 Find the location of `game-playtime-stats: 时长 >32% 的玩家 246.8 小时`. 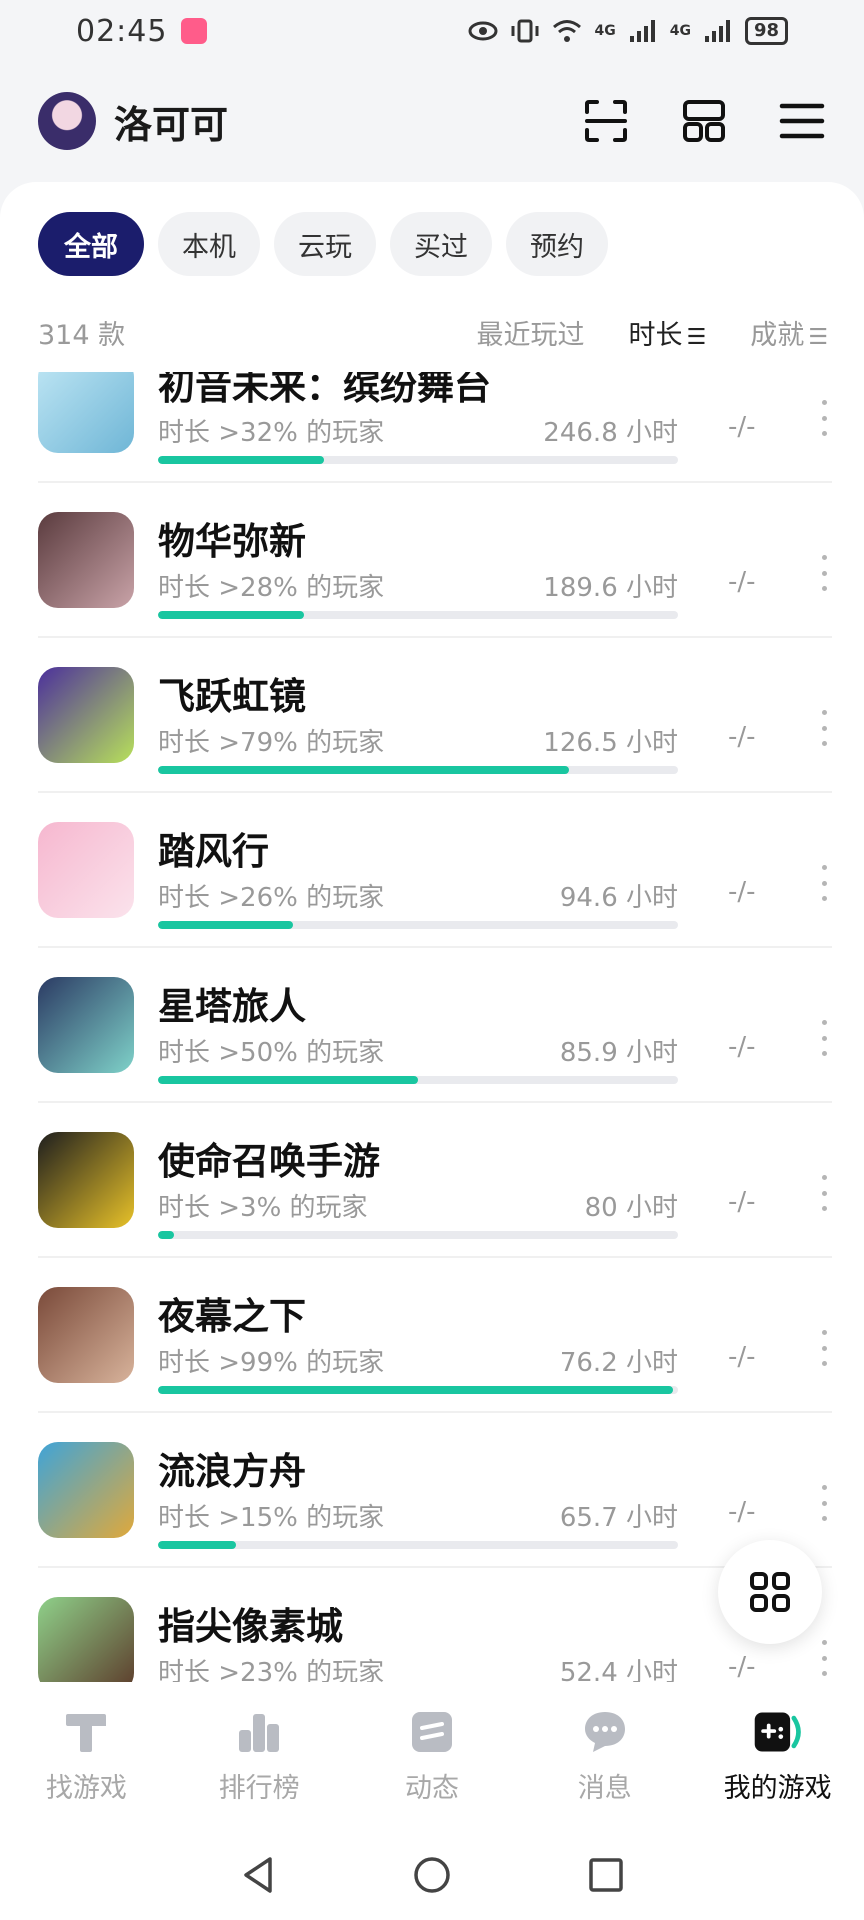

game-playtime-stats: 时长 >32% 的玩家 246.8 小时 is located at coordinates (418, 430).